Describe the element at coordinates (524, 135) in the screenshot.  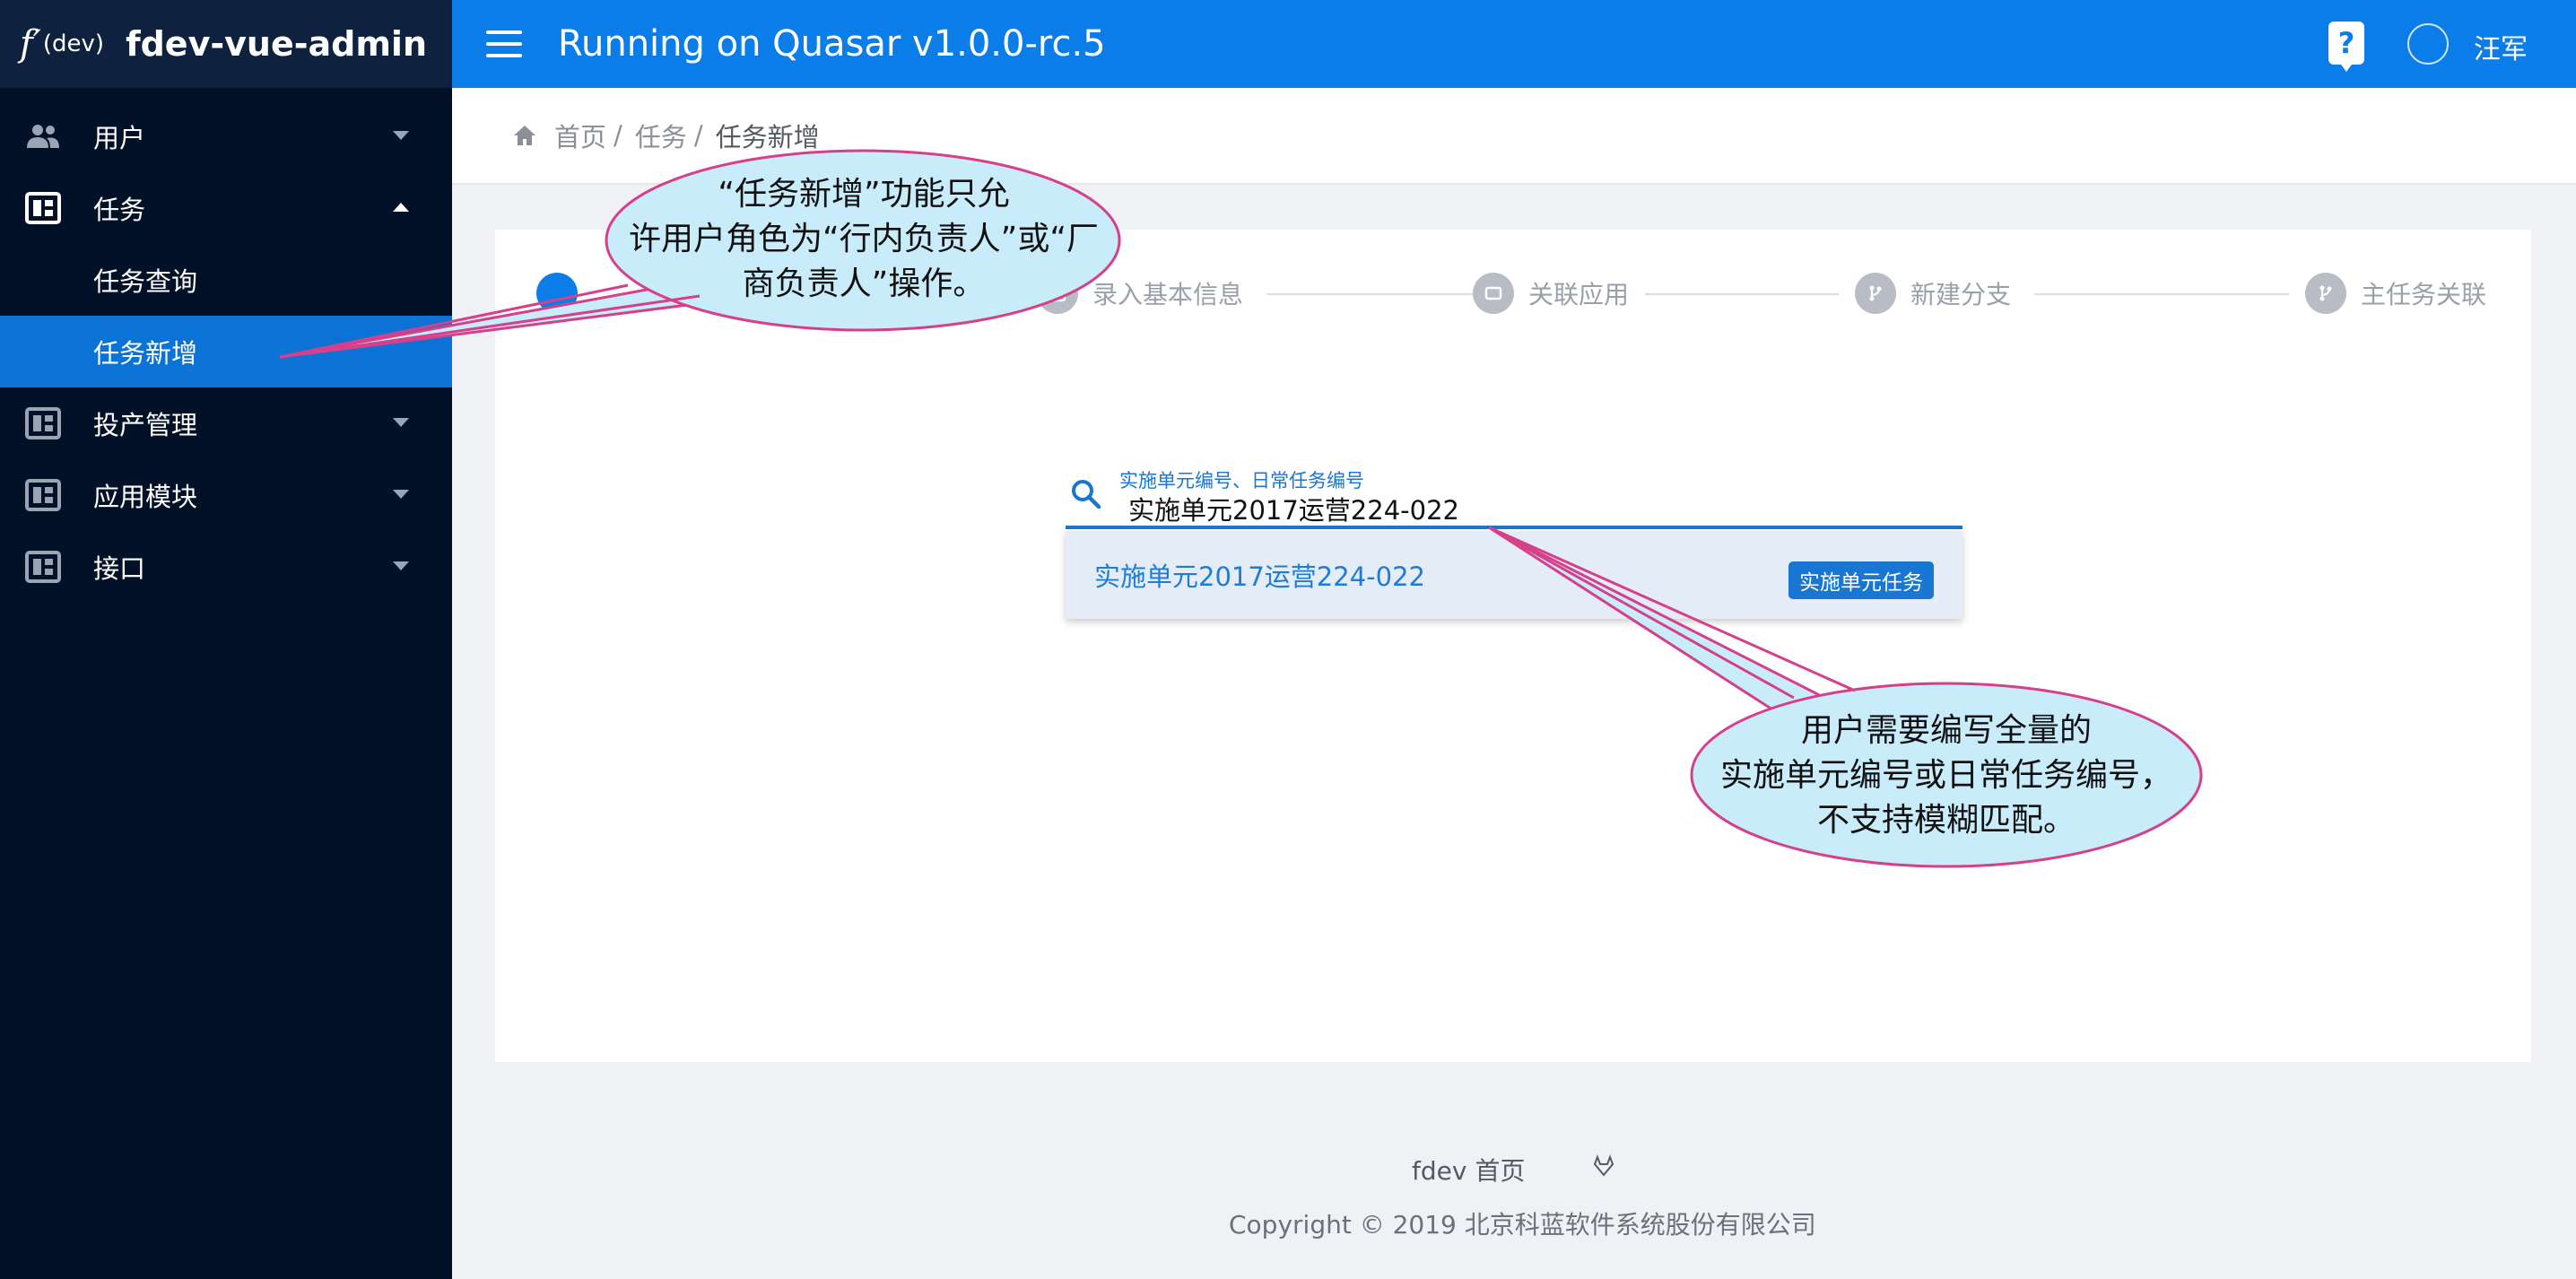
I see `home-icon` at that location.